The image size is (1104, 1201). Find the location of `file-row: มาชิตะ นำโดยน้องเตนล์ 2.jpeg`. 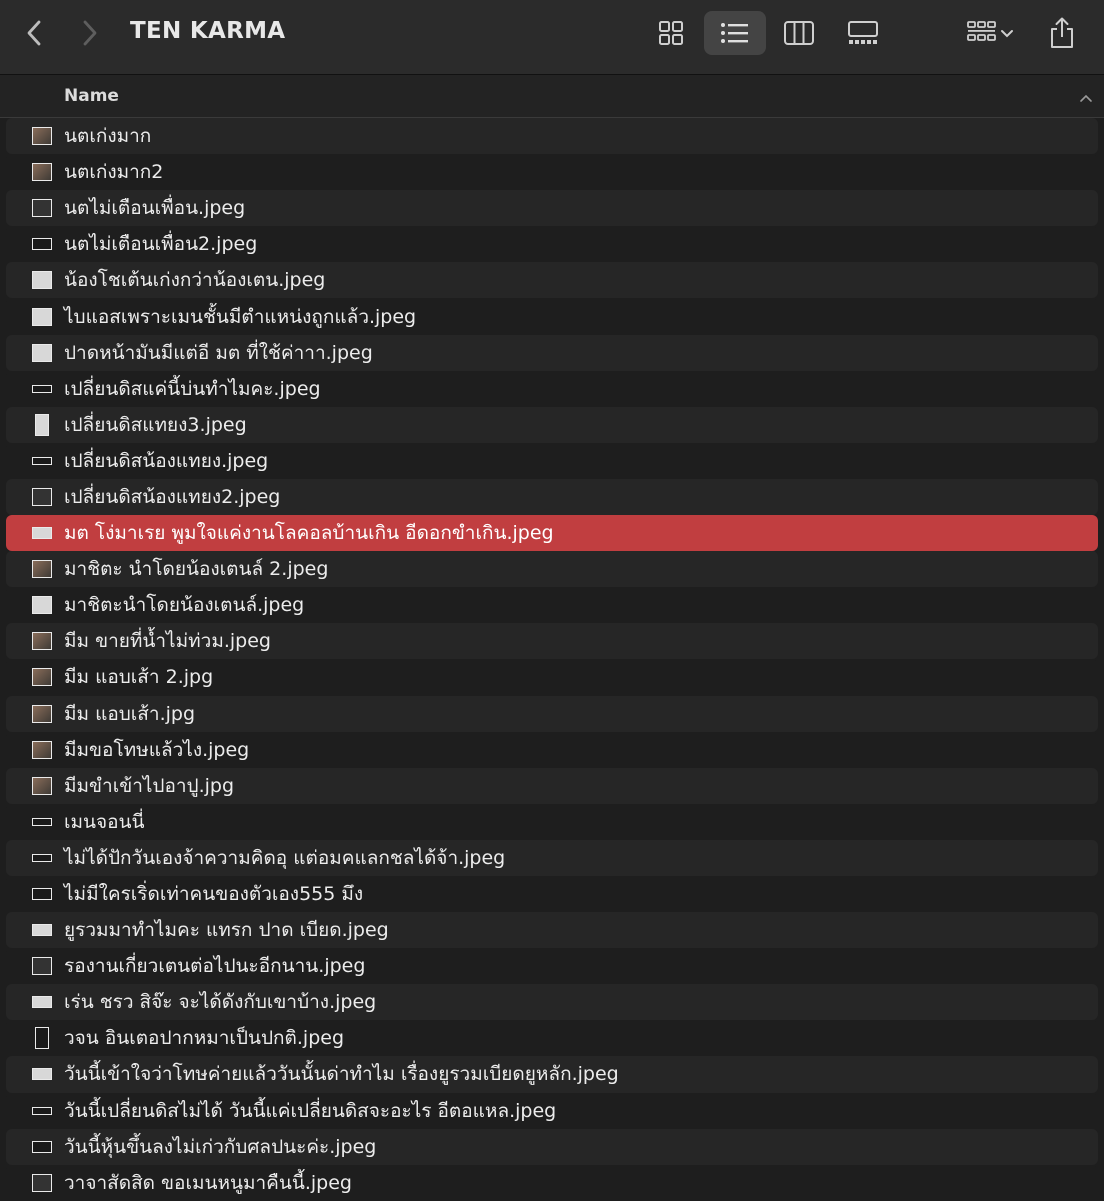

file-row: มาชิตะ นำโดยน้องเตนล์ 2.jpeg is located at coordinates (552, 569).